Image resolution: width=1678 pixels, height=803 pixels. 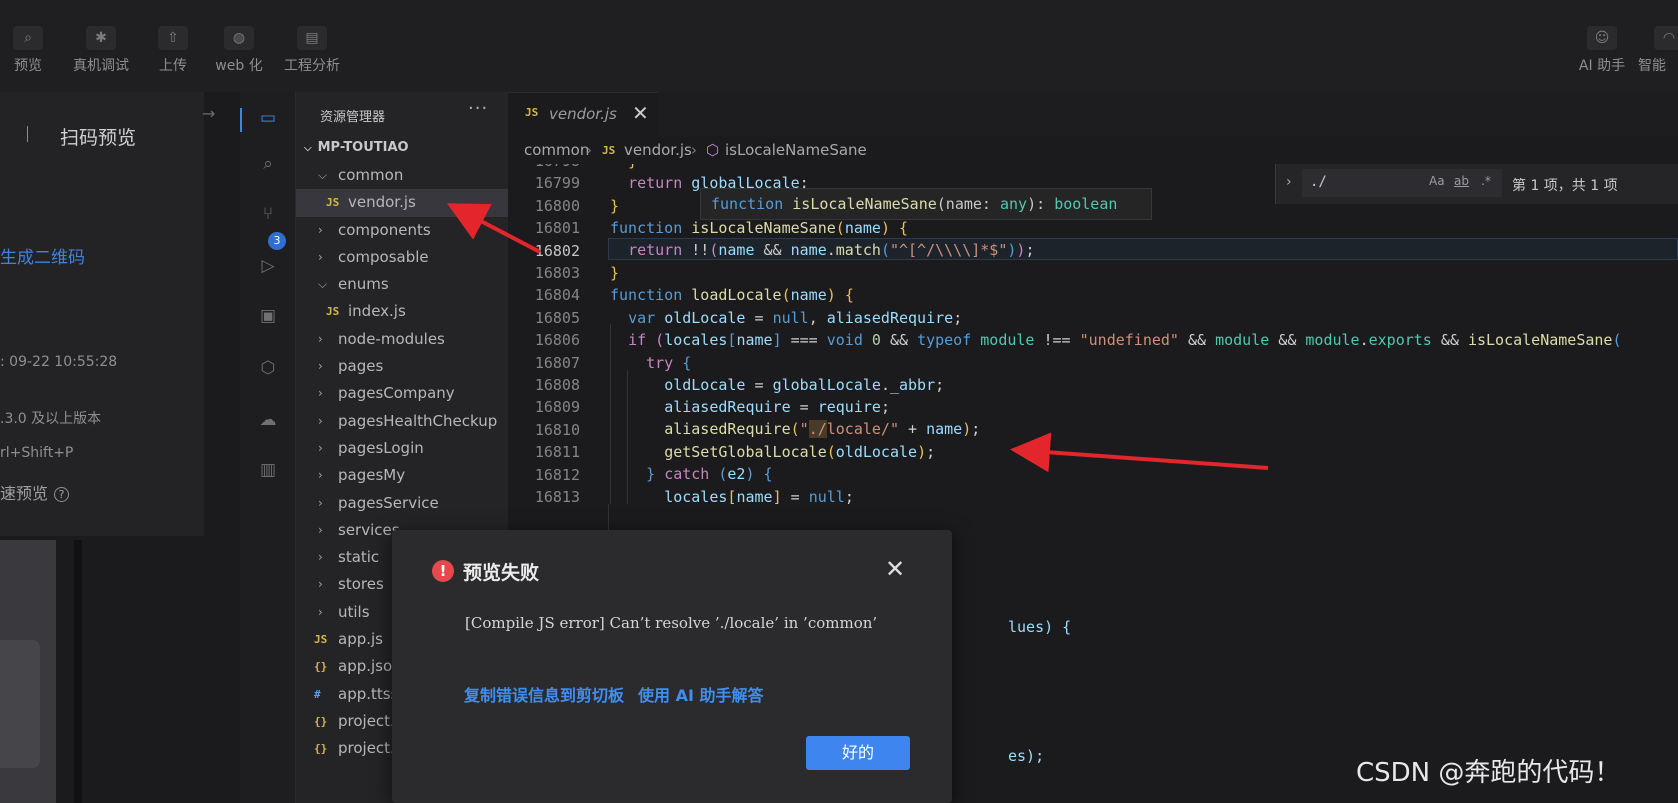 What do you see at coordinates (1488, 773) in the screenshot?
I see `watermark: CSDN @奔跑的代码！` at bounding box center [1488, 773].